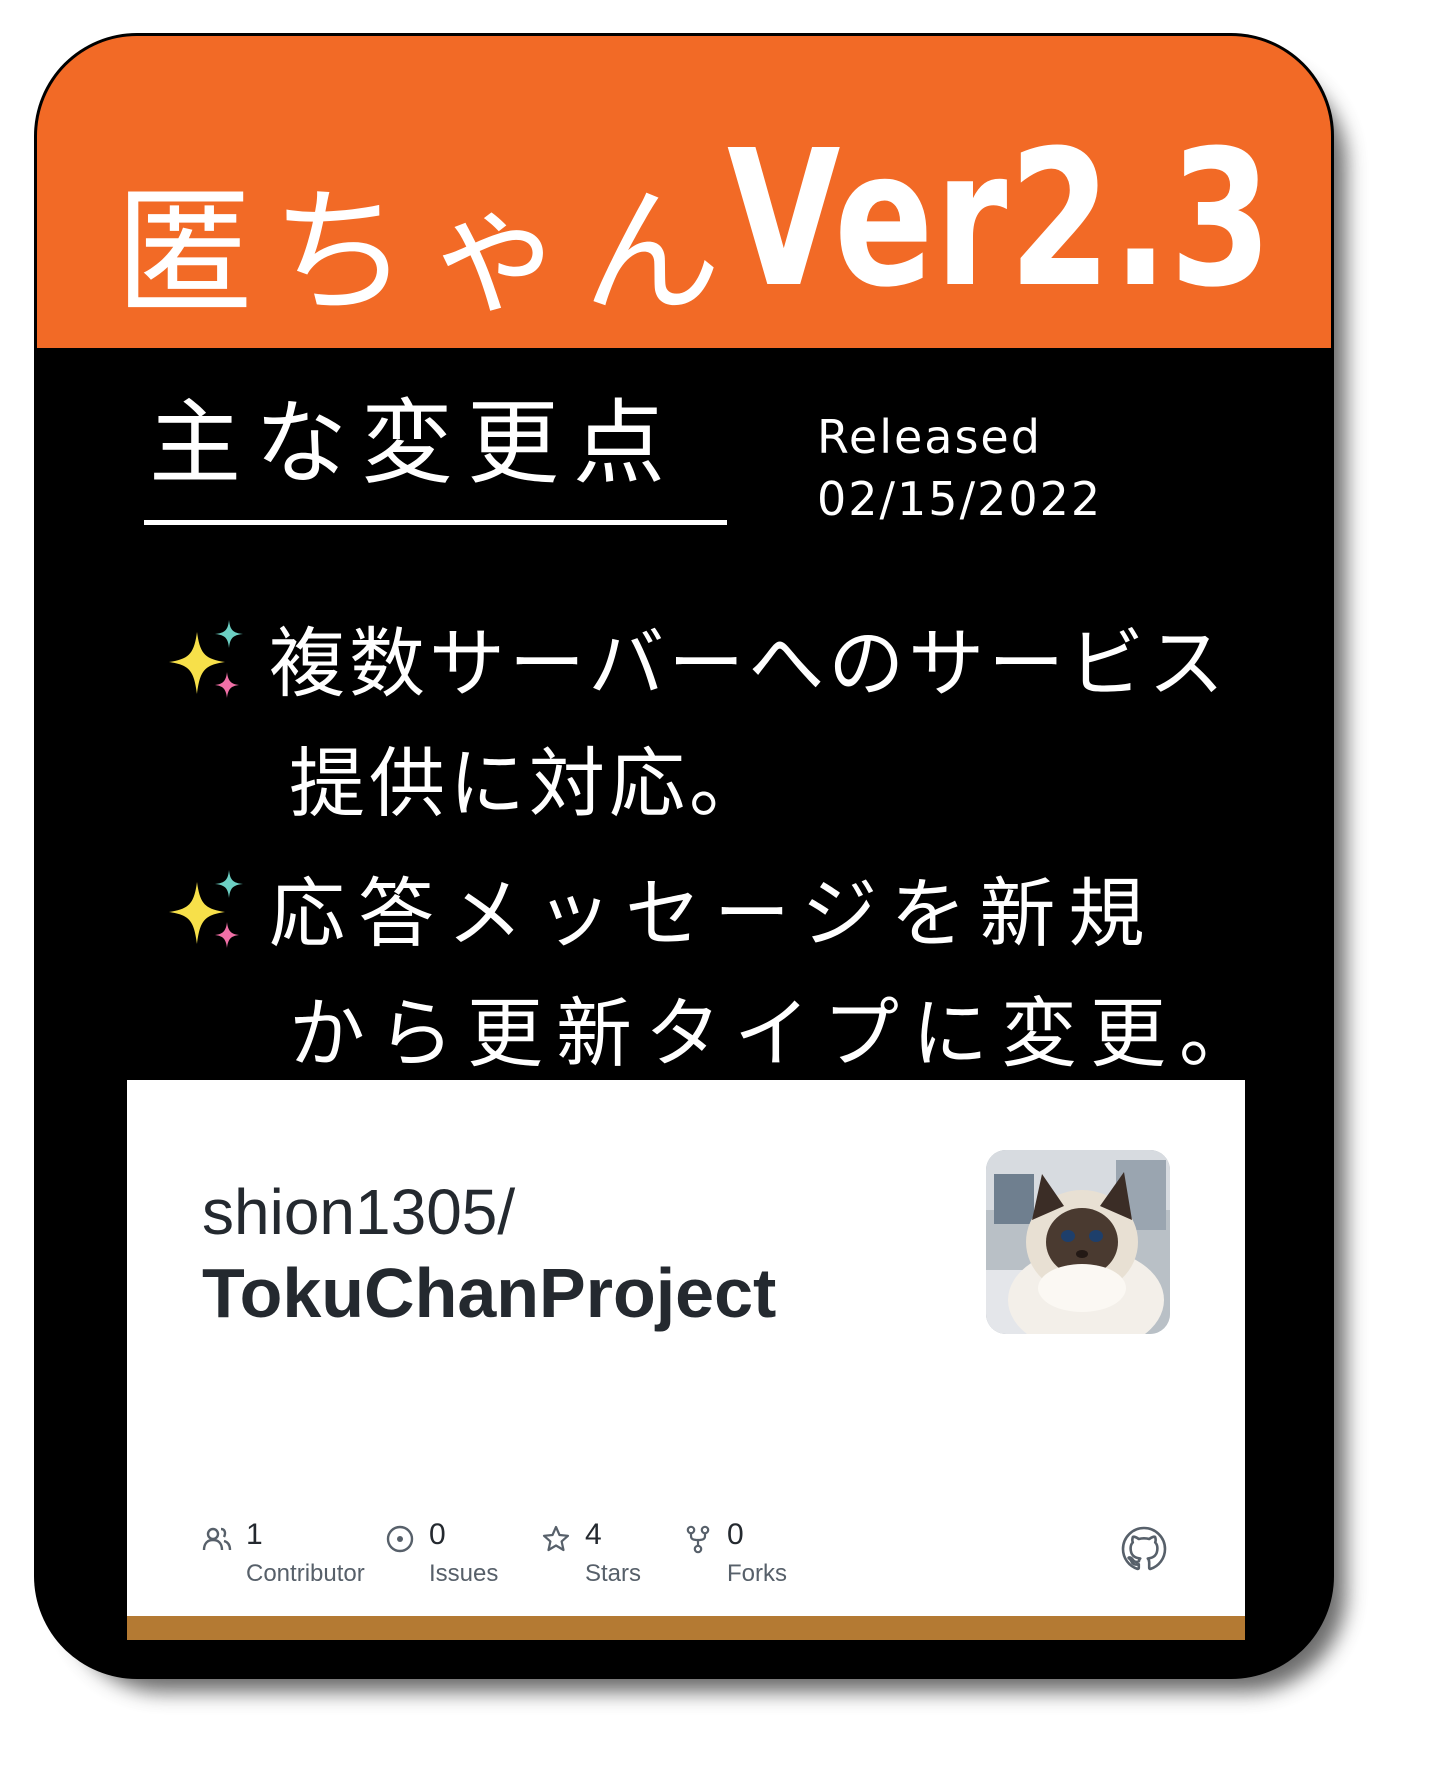  I want to click on stat-label: Stars, so click(613, 1573).